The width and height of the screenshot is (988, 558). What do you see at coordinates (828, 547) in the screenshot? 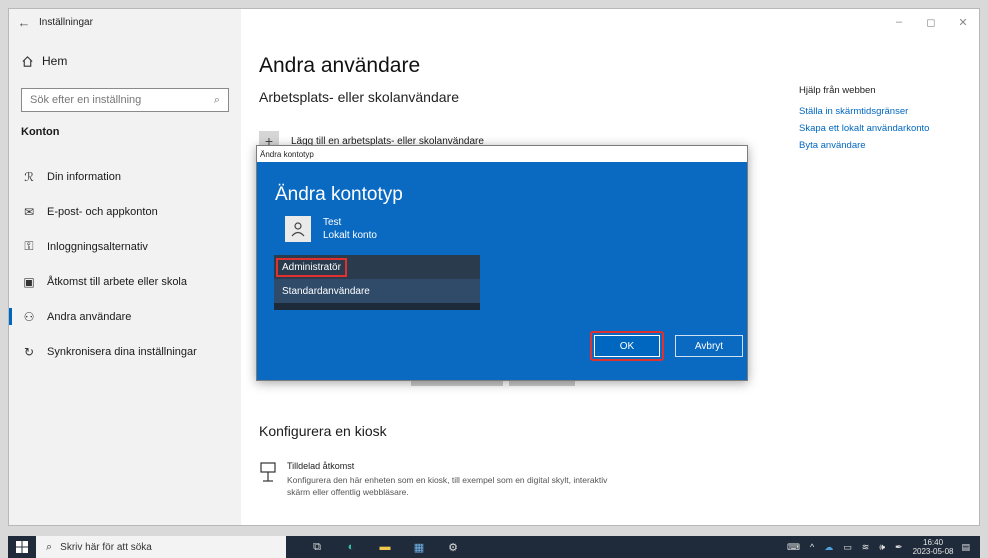
I see `onedrive-icon: ☁` at bounding box center [828, 547].